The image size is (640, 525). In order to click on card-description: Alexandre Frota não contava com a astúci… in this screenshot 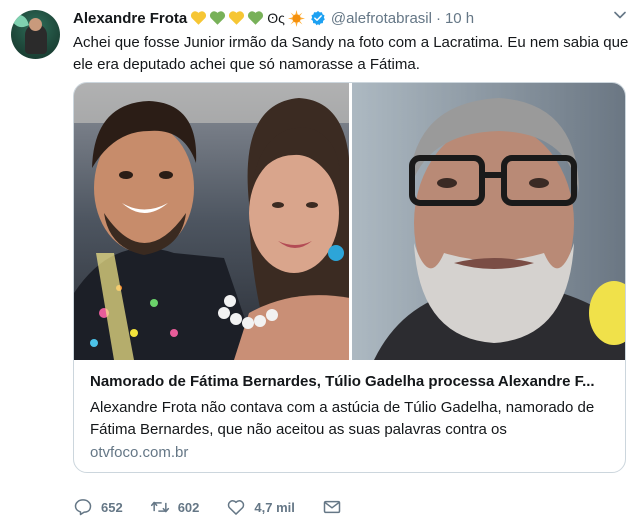, I will do `click(342, 418)`.